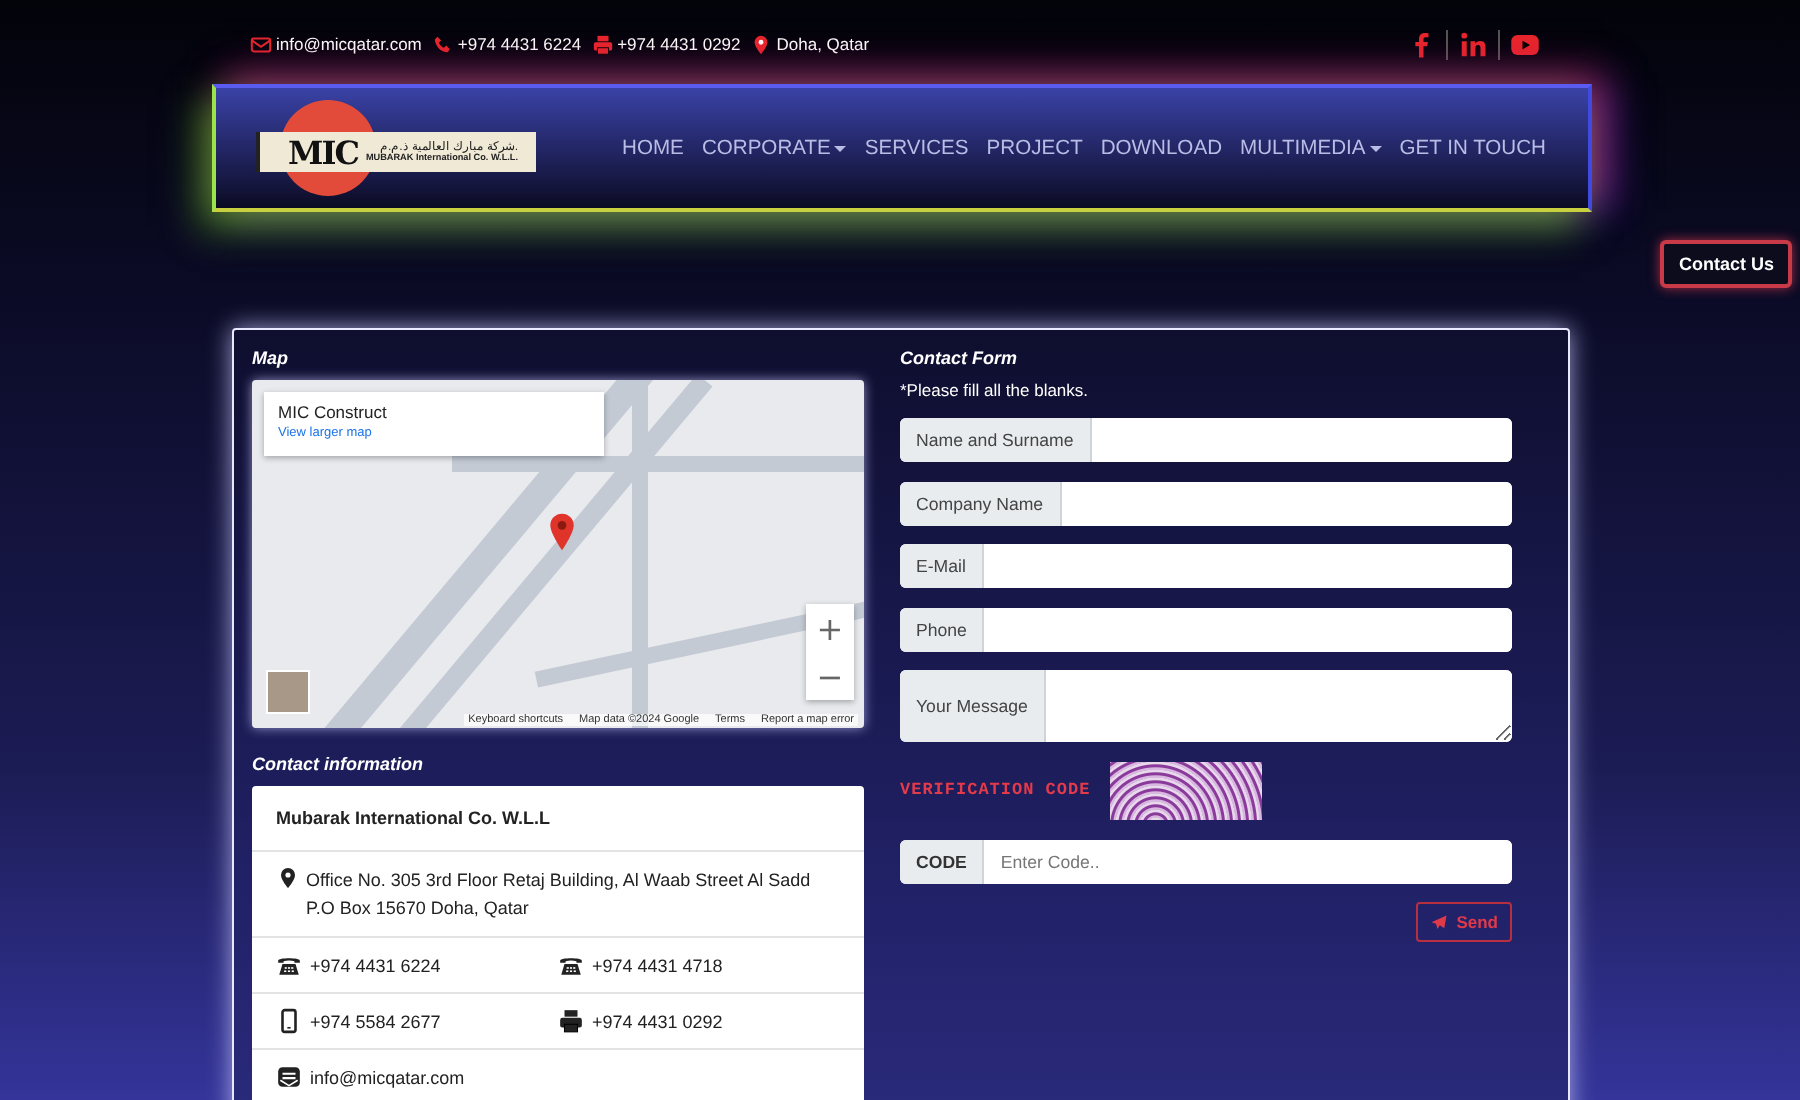 This screenshot has width=1800, height=1100. I want to click on nav-link: HOME, so click(653, 148).